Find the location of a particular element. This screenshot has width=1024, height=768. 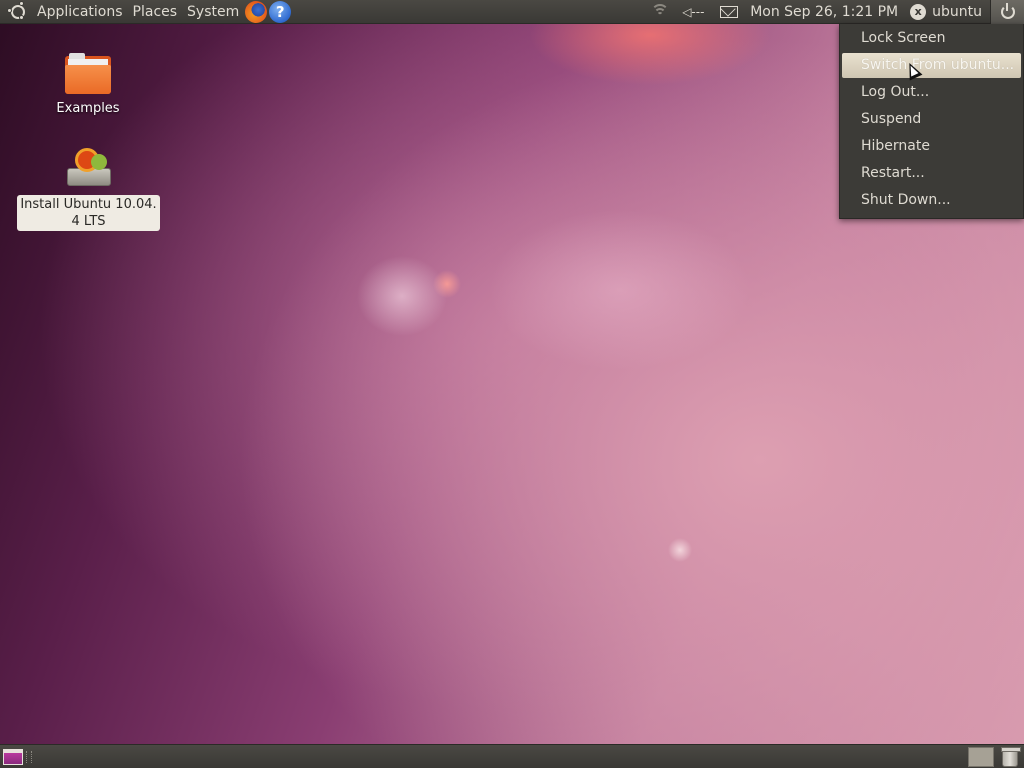

applications-menu: Applications is located at coordinates (80, 12).